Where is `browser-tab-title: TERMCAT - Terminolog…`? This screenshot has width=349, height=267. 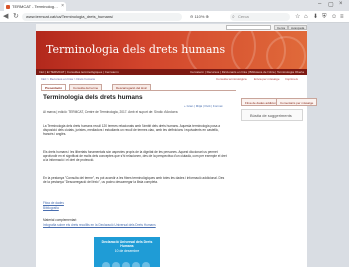
browser-tab-title: TERMCAT - Terminolog… is located at coordinates (35, 6).